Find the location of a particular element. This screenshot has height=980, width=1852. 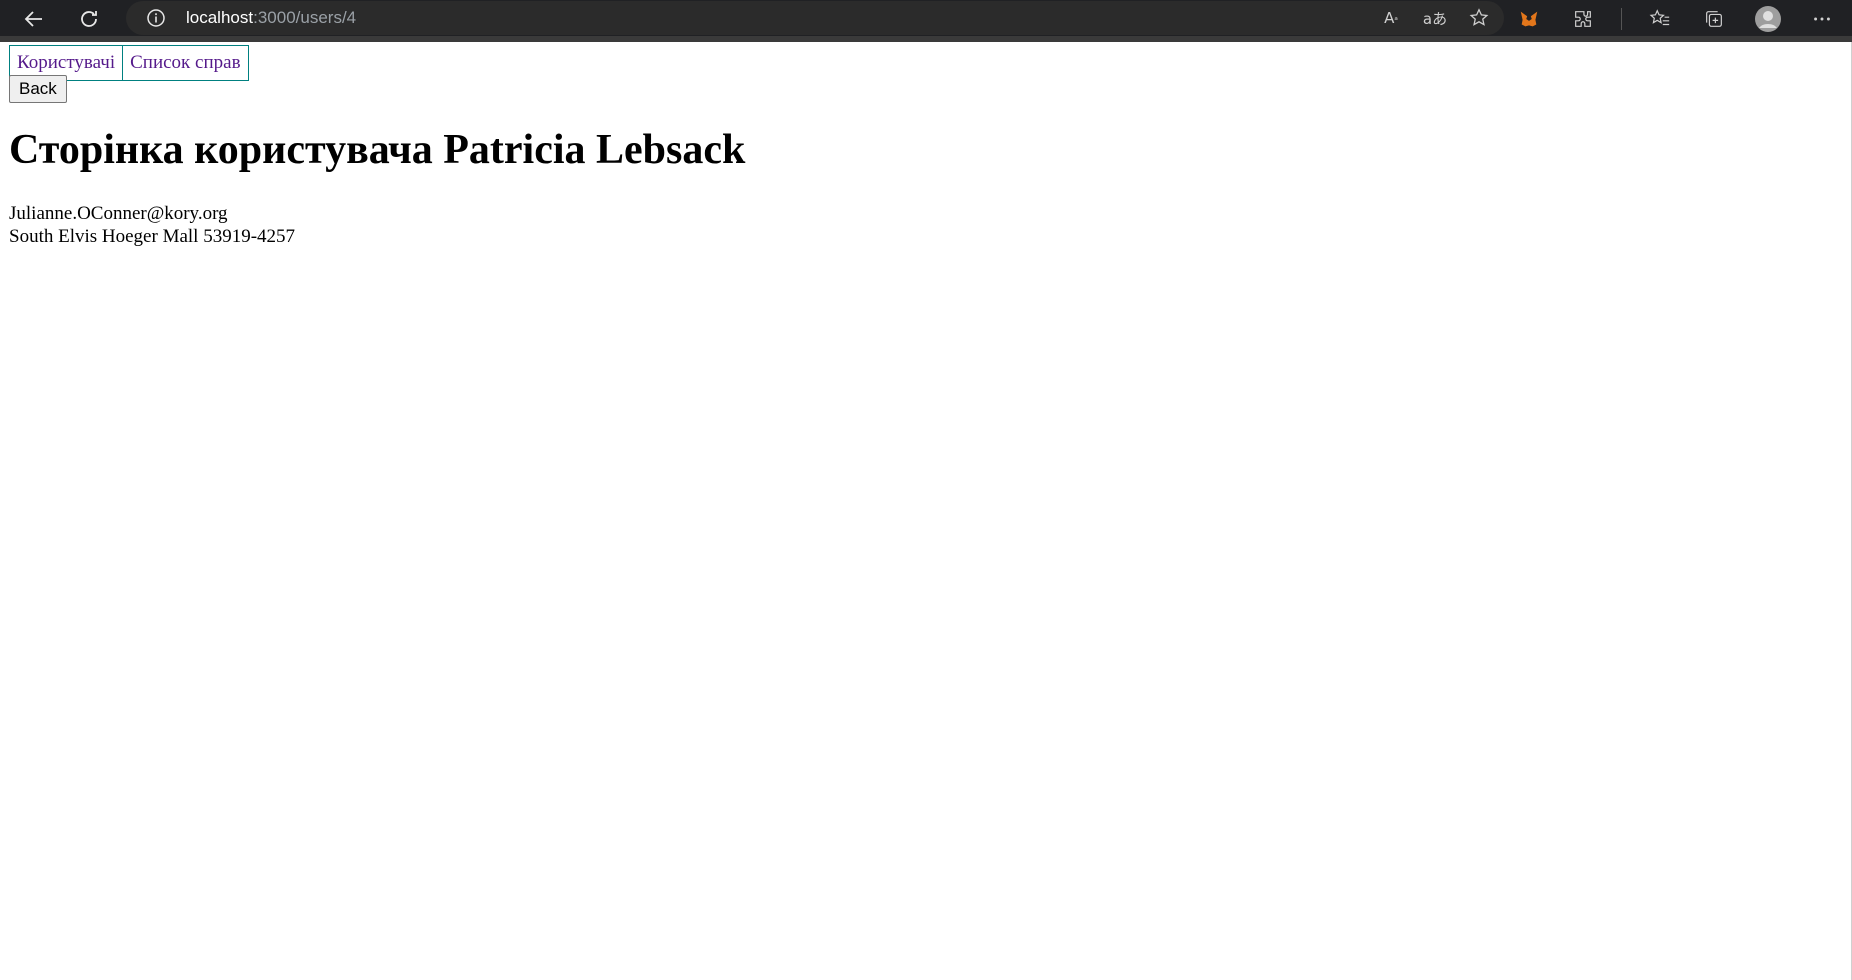

address-bar: localhost:3000/users/4 Aₐ aあ is located at coordinates (815, 18).